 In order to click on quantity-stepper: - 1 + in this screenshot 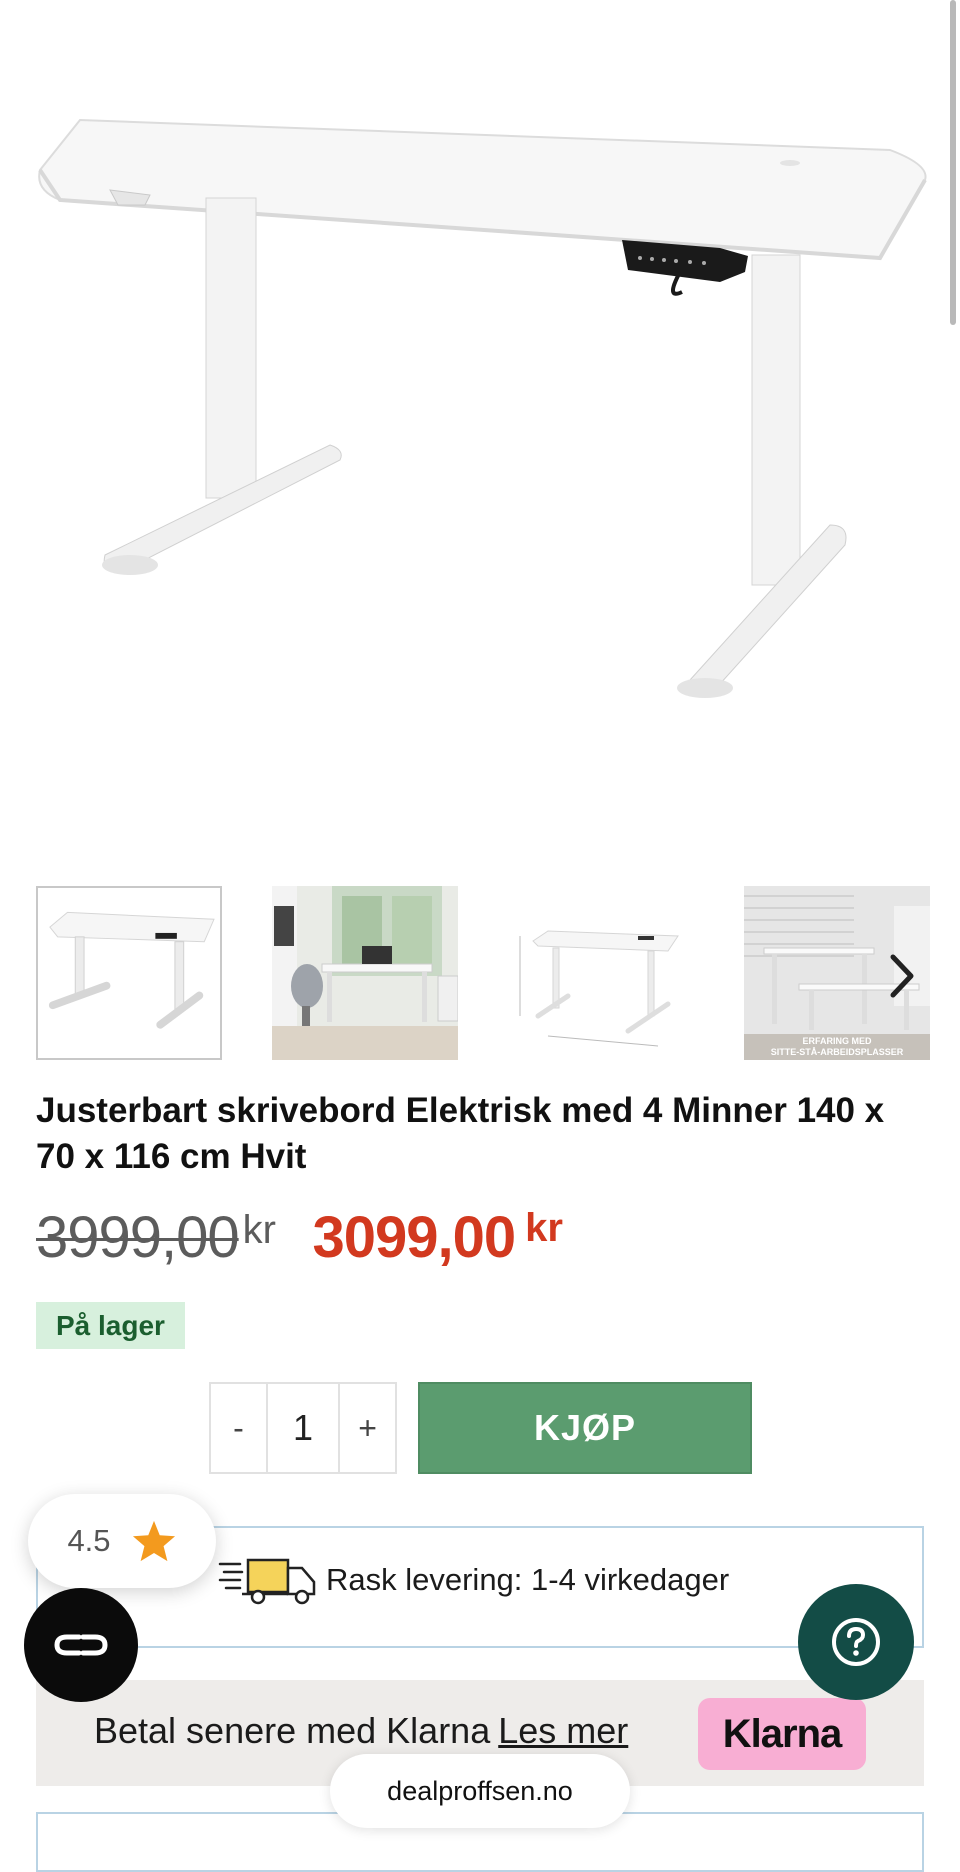, I will do `click(303, 1428)`.